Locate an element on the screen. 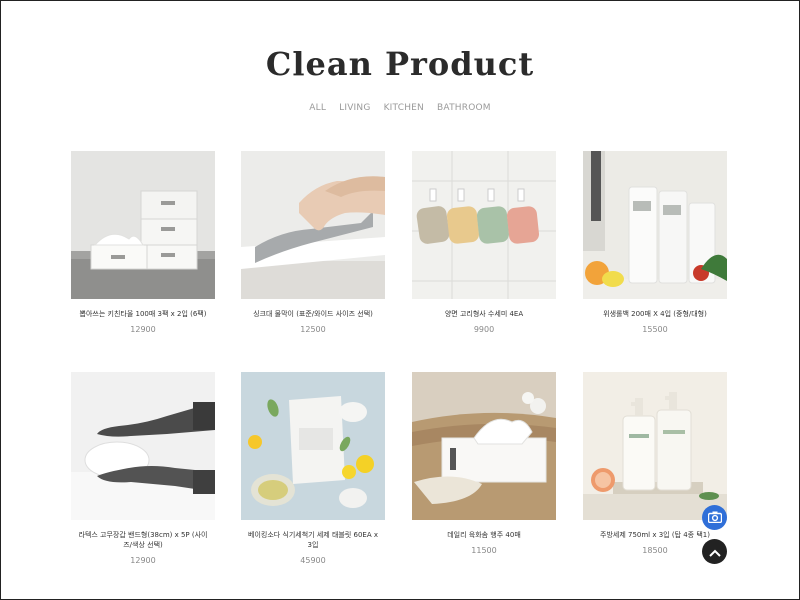 Image resolution: width=800 pixels, height=600 pixels. product-name: 싱크대 물막이 (표준/와이드 사이즈 선택) is located at coordinates (313, 314).